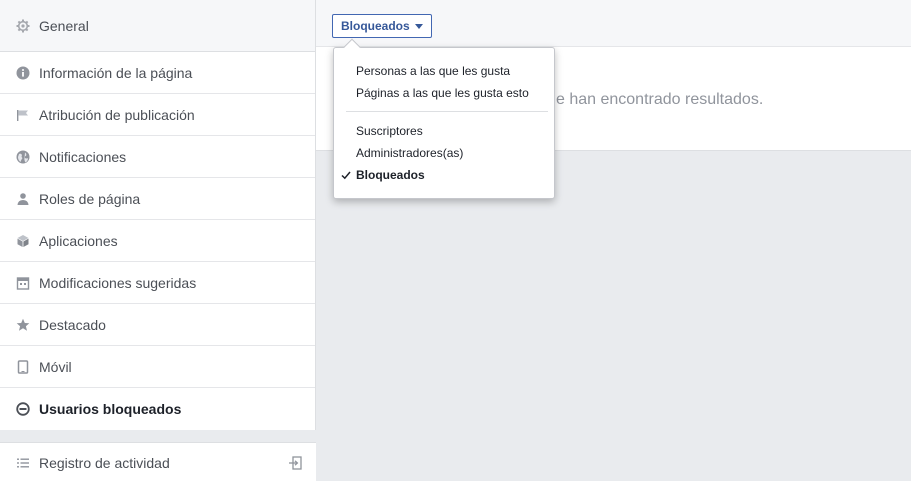 The height and width of the screenshot is (481, 911). I want to click on sidebar-item-label: Información de la página, so click(116, 72).